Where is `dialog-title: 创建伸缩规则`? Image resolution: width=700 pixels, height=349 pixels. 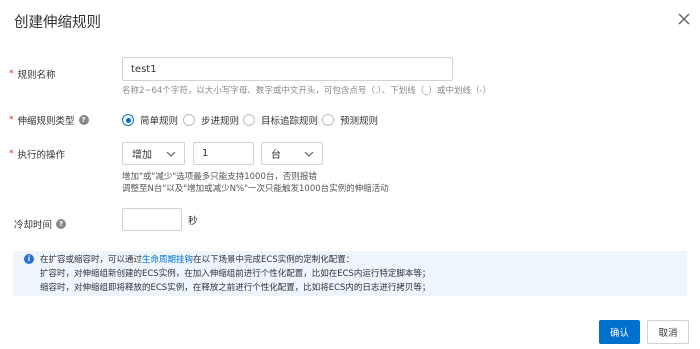
dialog-title: 创建伸缩规则 is located at coordinates (57, 23).